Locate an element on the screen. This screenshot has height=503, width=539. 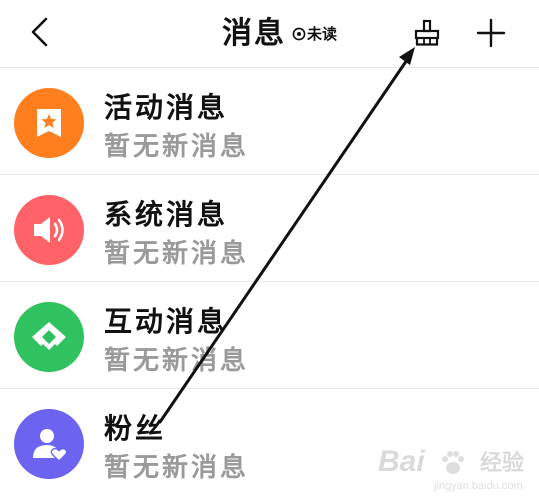
header-bar: 消息 未读 is located at coordinates (269, 34).